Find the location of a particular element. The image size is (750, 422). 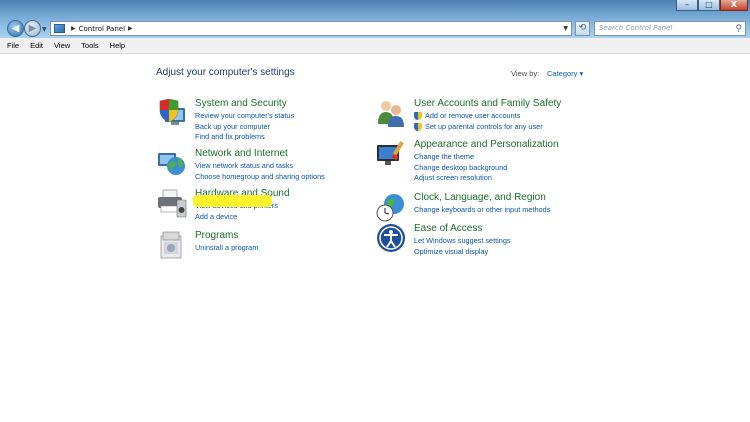

accessibility-icon is located at coordinates (391, 238).